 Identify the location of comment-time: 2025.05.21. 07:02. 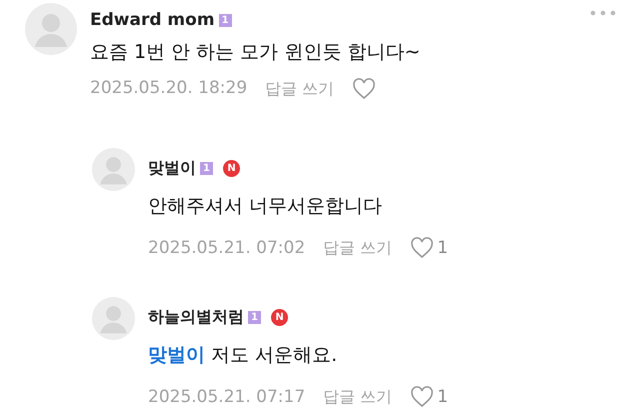
(227, 248).